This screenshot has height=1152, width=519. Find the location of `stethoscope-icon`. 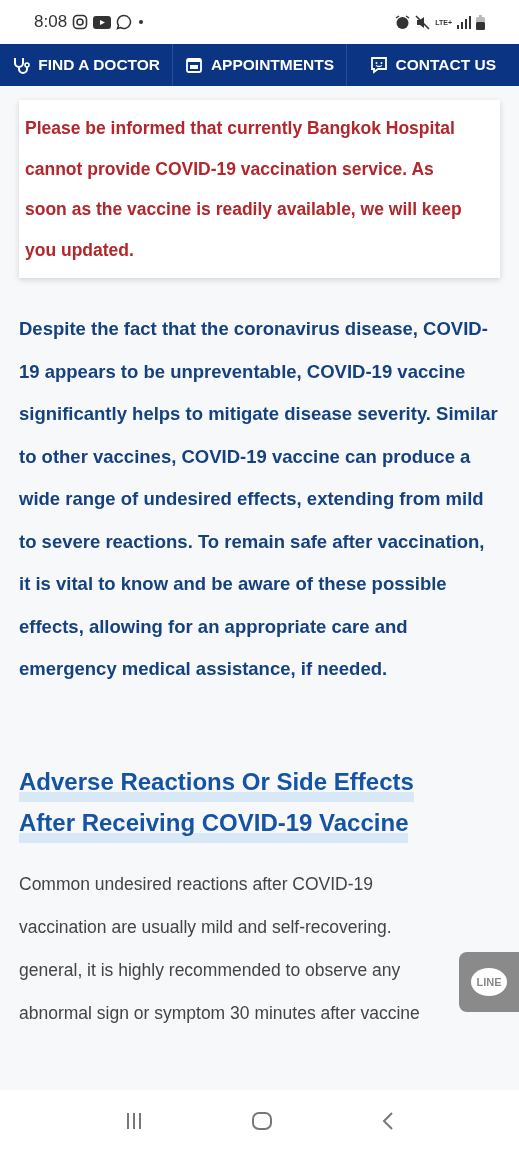

stethoscope-icon is located at coordinates (21, 65).